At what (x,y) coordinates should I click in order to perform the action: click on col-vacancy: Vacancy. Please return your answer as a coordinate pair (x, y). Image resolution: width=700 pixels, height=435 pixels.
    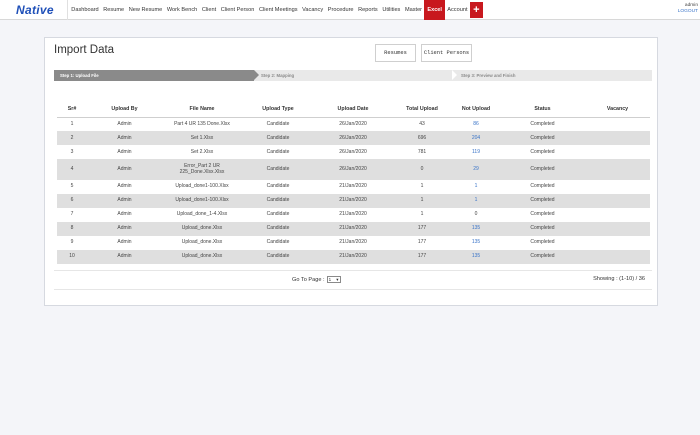
    Looking at the image, I should click on (617, 109).